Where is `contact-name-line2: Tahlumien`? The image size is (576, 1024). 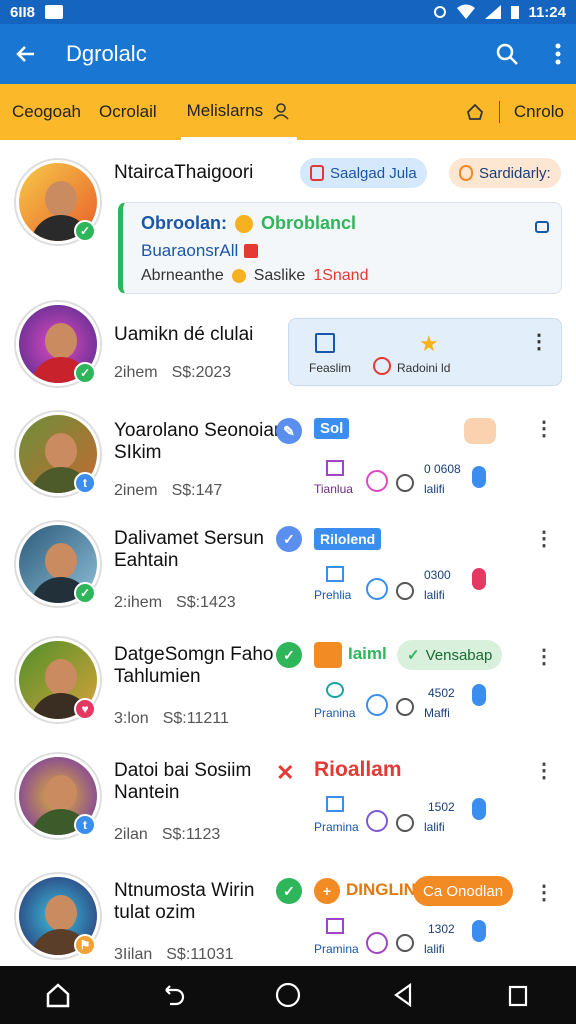 contact-name-line2: Tahlumien is located at coordinates (157, 676).